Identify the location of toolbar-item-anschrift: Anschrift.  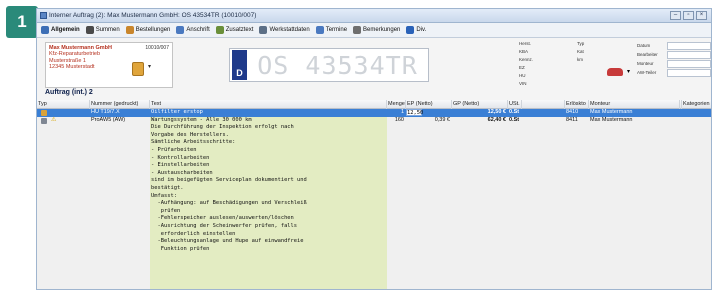
(193, 30).